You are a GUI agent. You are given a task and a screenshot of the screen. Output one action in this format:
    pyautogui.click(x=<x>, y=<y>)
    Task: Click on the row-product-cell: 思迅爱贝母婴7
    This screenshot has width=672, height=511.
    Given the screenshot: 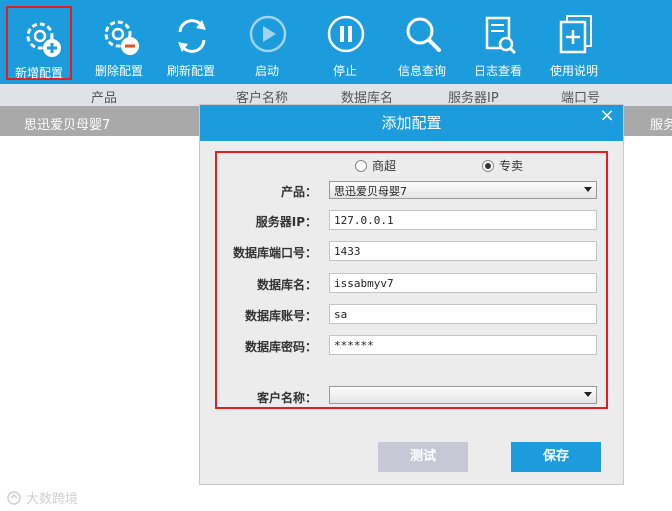 What is the action you would take?
    pyautogui.click(x=67, y=125)
    